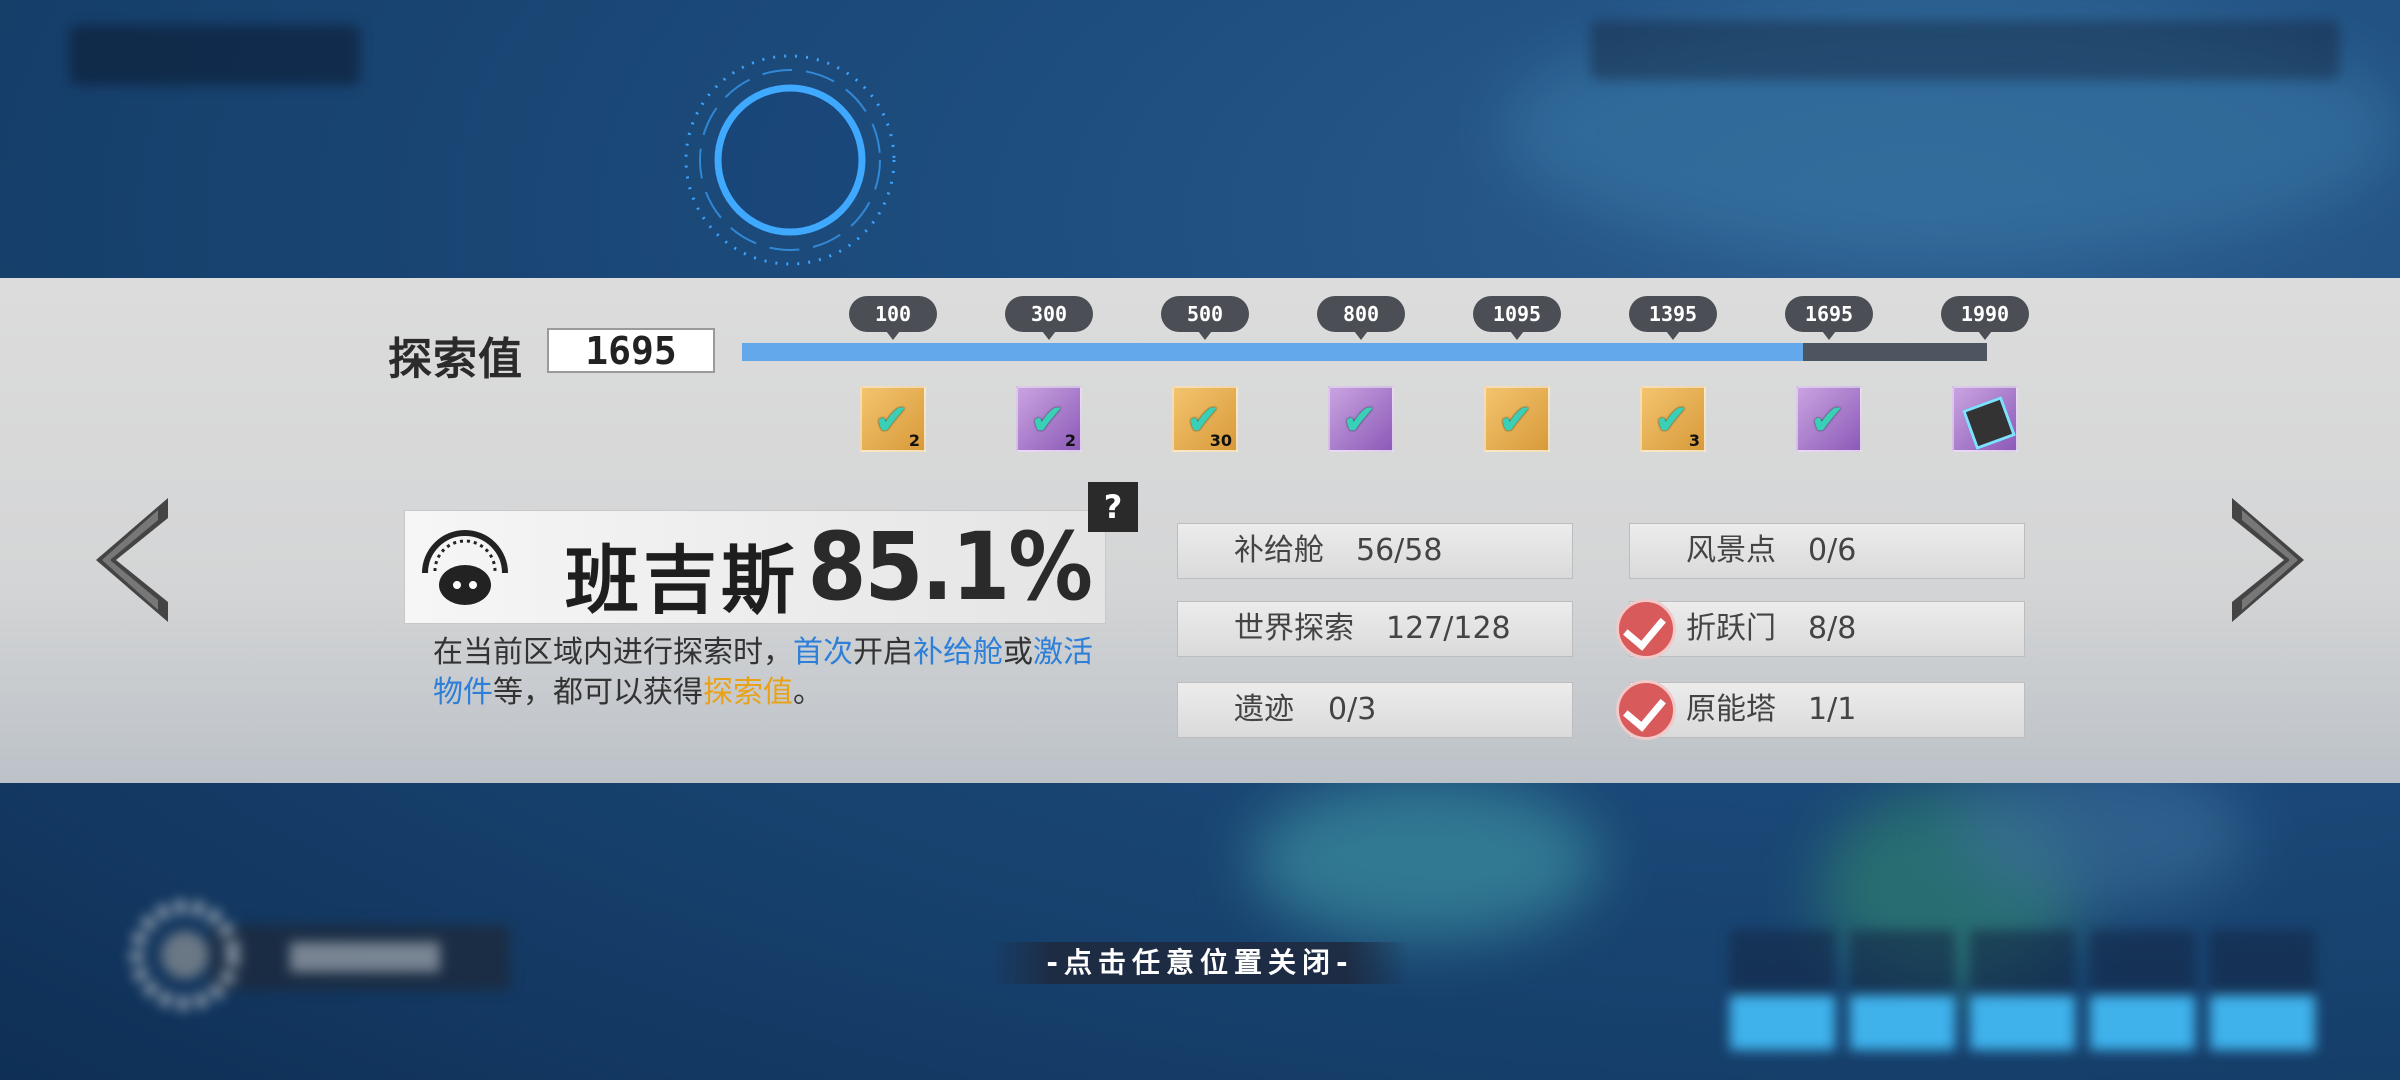 This screenshot has width=2400, height=1080. Describe the element at coordinates (1832, 709) in the screenshot. I see `stat-value: 1/1` at that location.